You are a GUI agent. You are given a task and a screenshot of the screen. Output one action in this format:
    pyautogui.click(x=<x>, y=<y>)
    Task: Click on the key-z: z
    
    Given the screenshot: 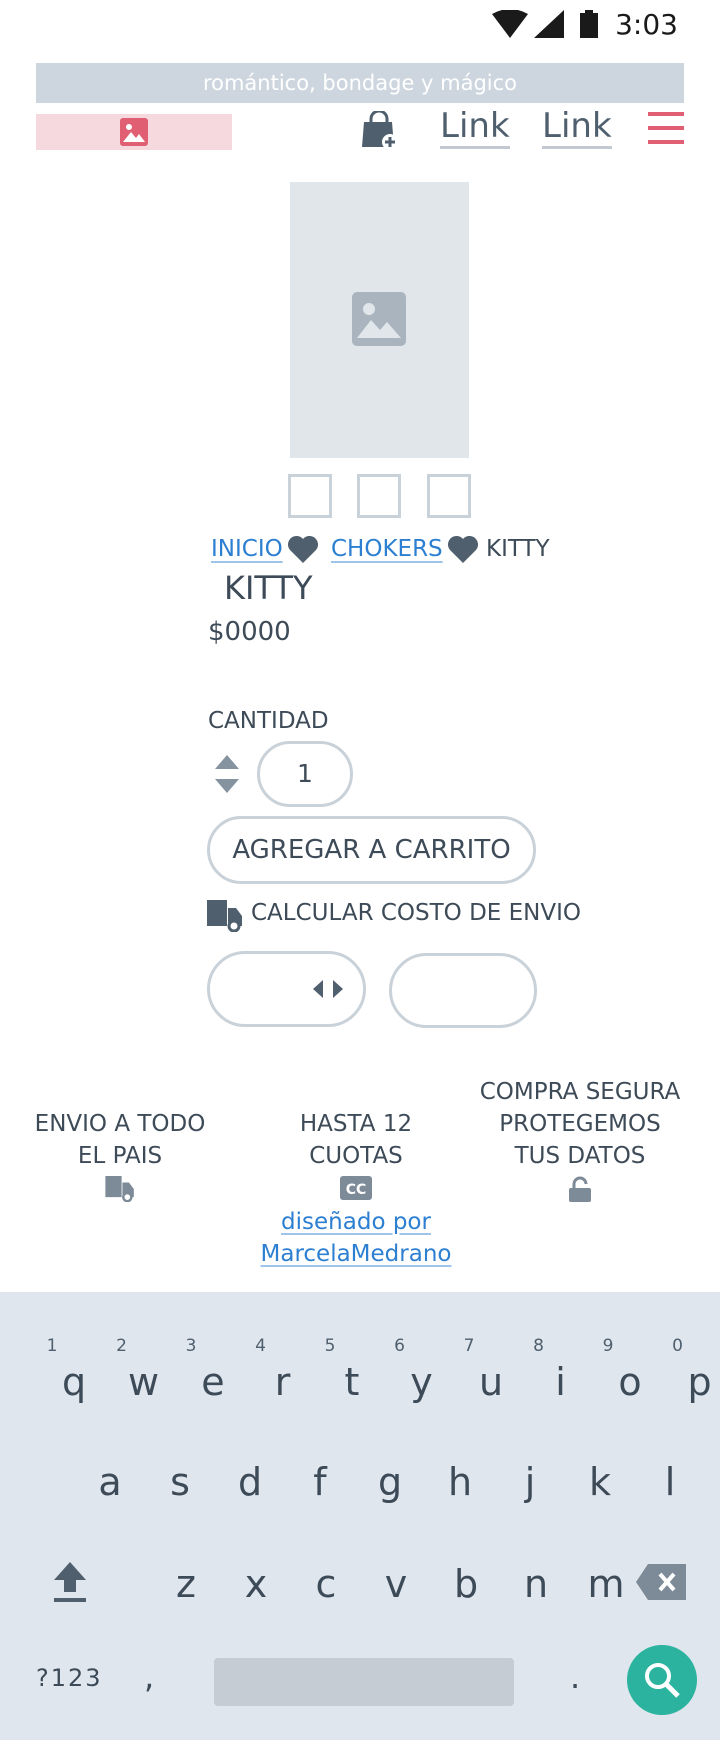 What is the action you would take?
    pyautogui.click(x=159, y=1602)
    